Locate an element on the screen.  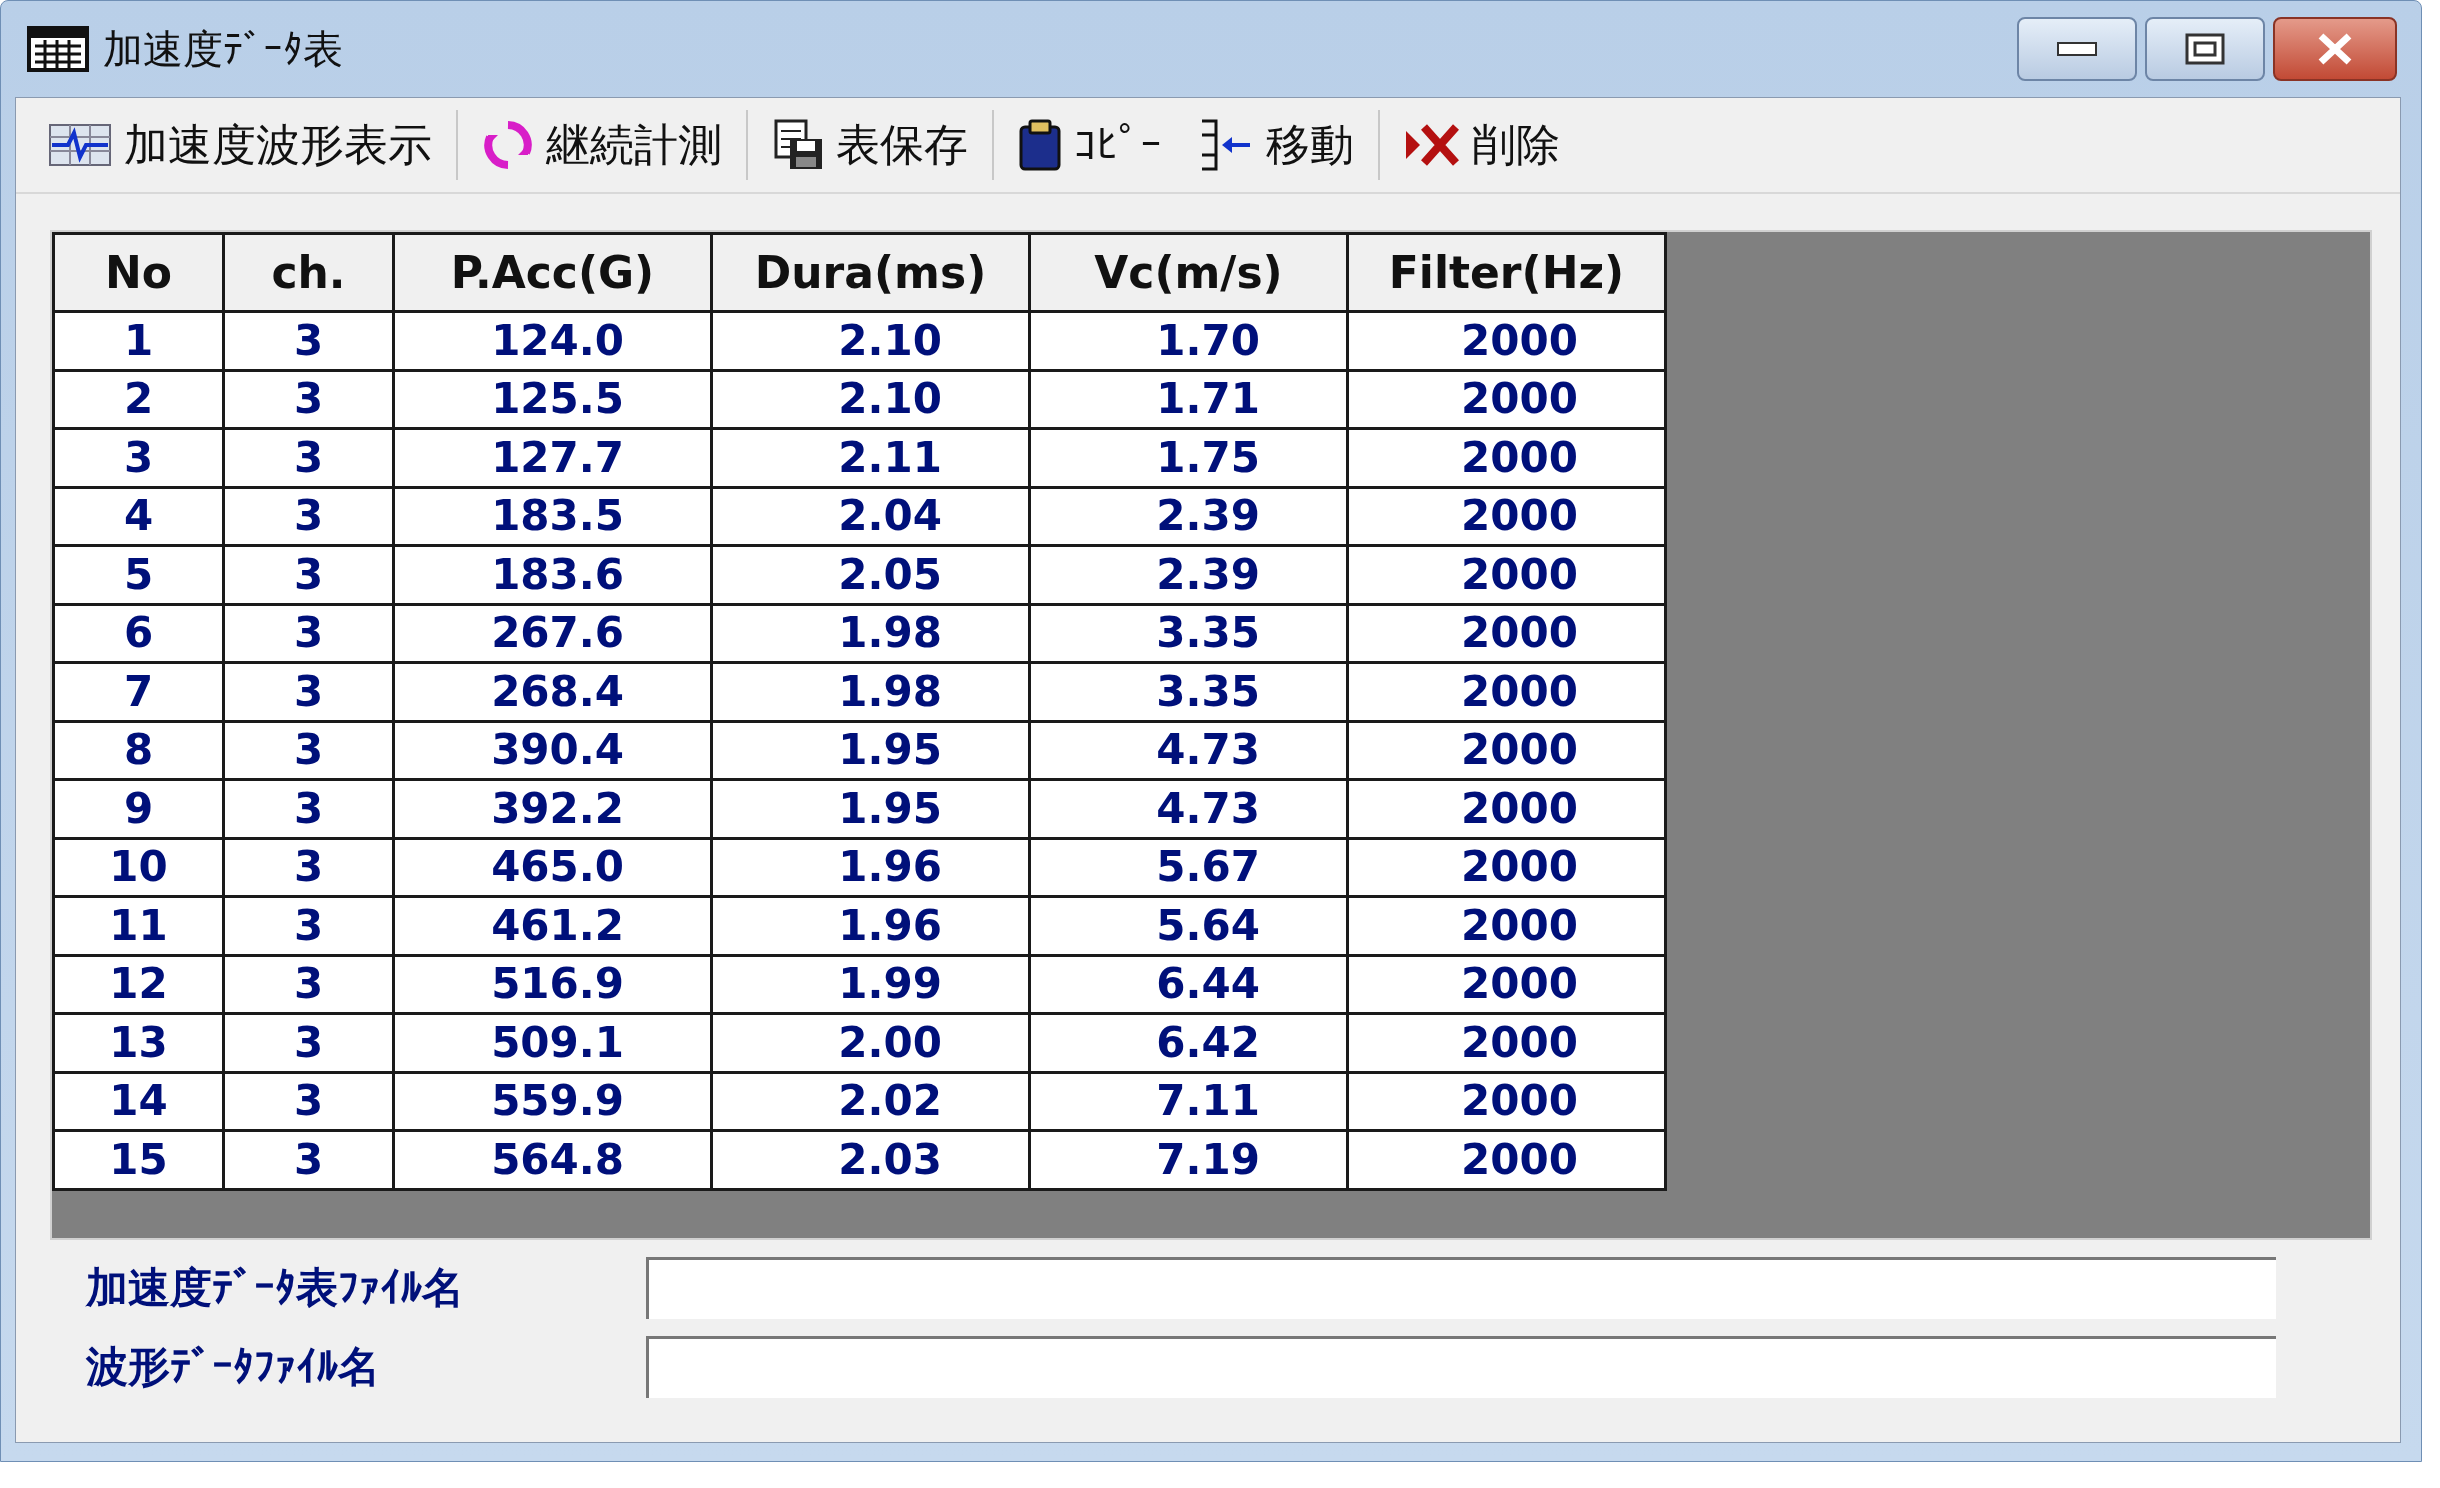
table-cell: 124.0 is located at coordinates (552, 340).